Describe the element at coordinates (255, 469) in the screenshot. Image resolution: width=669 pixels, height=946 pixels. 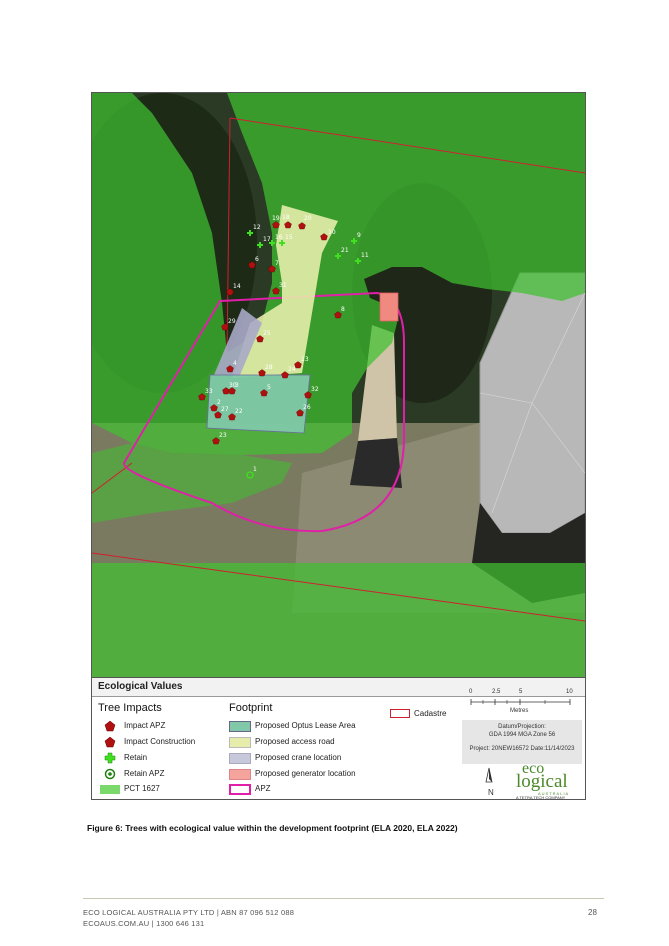
I see `tree-label: 1` at that location.